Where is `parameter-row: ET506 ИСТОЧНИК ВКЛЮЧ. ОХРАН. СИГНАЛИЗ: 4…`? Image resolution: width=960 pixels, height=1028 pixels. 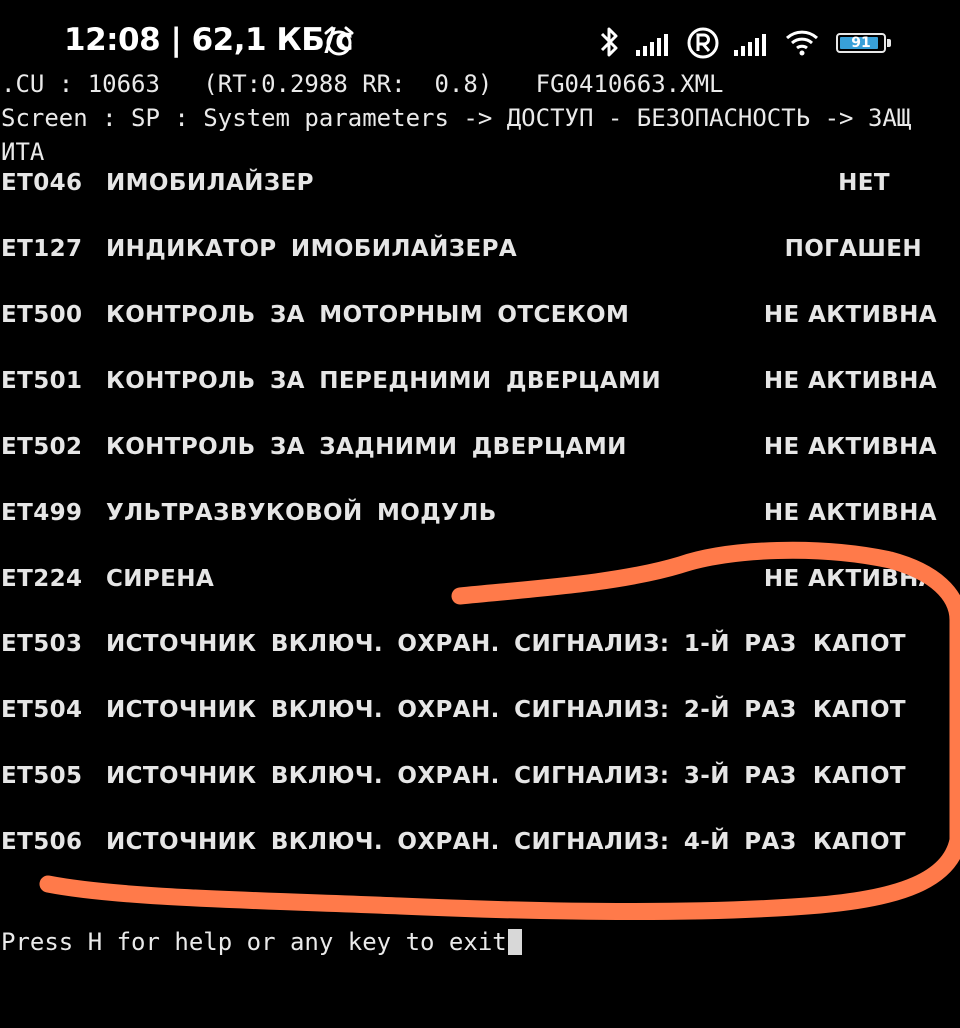
parameter-row: ET506 ИСТОЧНИК ВКЛЮЧ. ОХРАН. СИГНАЛИЗ: 4… is located at coordinates (480, 846).